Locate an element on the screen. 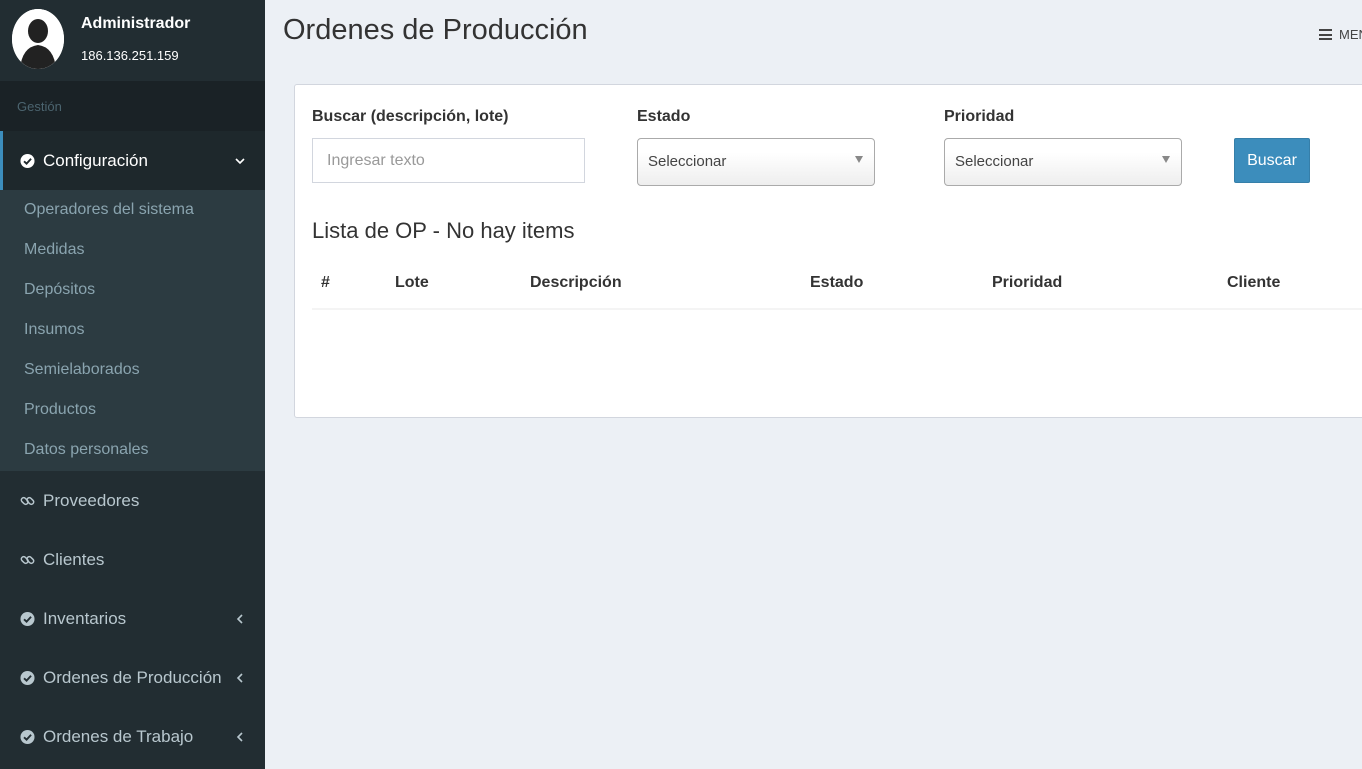 Image resolution: width=1362 pixels, height=769 pixels. sidebar-item-clientes: Clientes is located at coordinates (132, 559).